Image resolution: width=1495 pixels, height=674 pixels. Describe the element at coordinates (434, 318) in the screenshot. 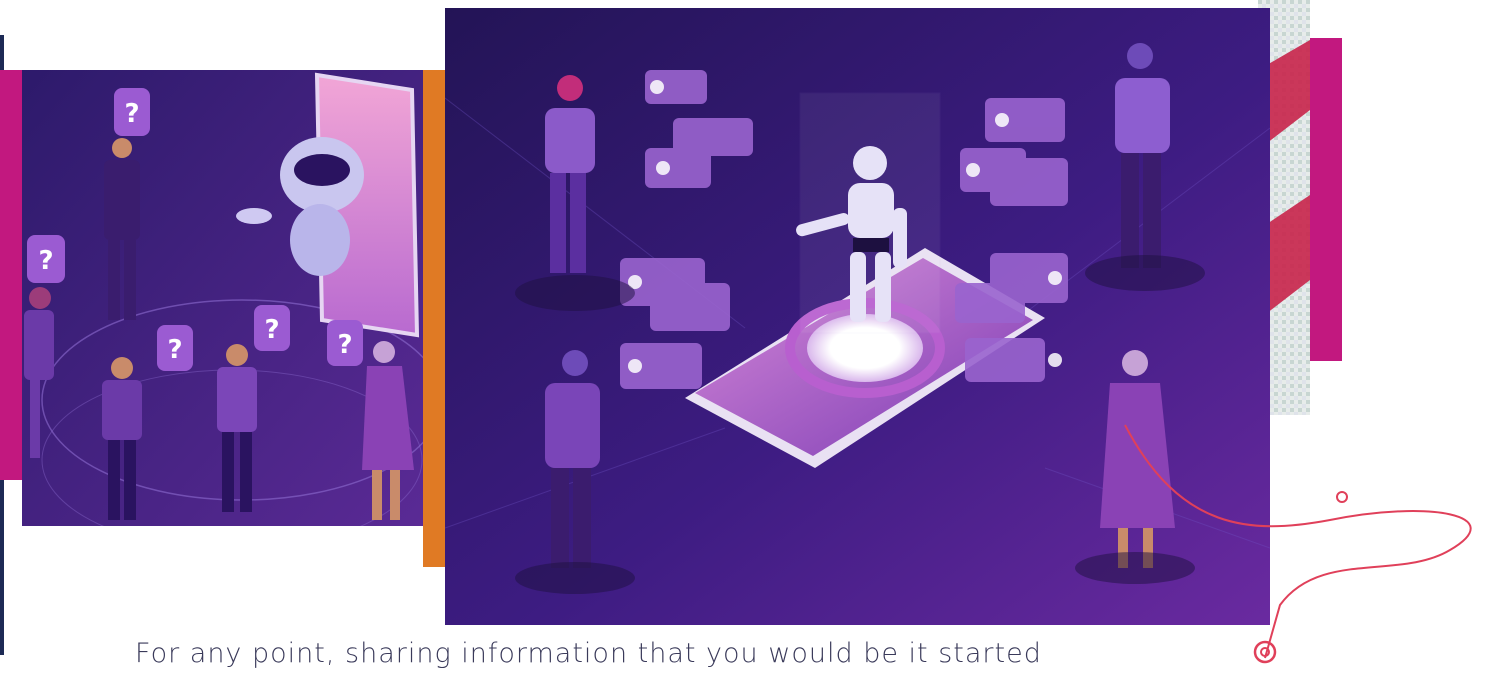

I see `orange-accent-bar` at that location.